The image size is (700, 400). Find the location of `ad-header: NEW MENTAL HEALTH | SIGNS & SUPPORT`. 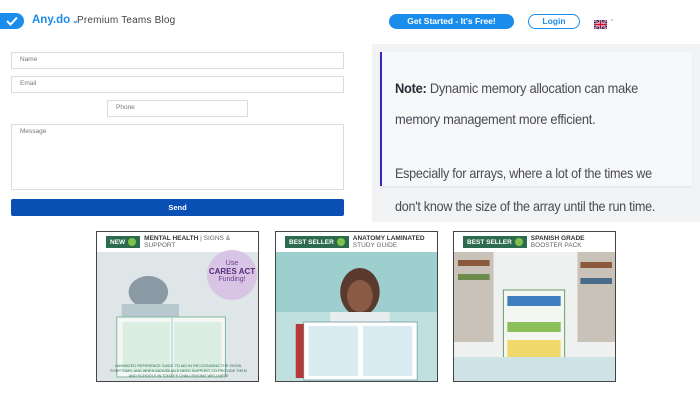

ad-header: NEW MENTAL HEALTH | SIGNS & SUPPORT is located at coordinates (177, 242).